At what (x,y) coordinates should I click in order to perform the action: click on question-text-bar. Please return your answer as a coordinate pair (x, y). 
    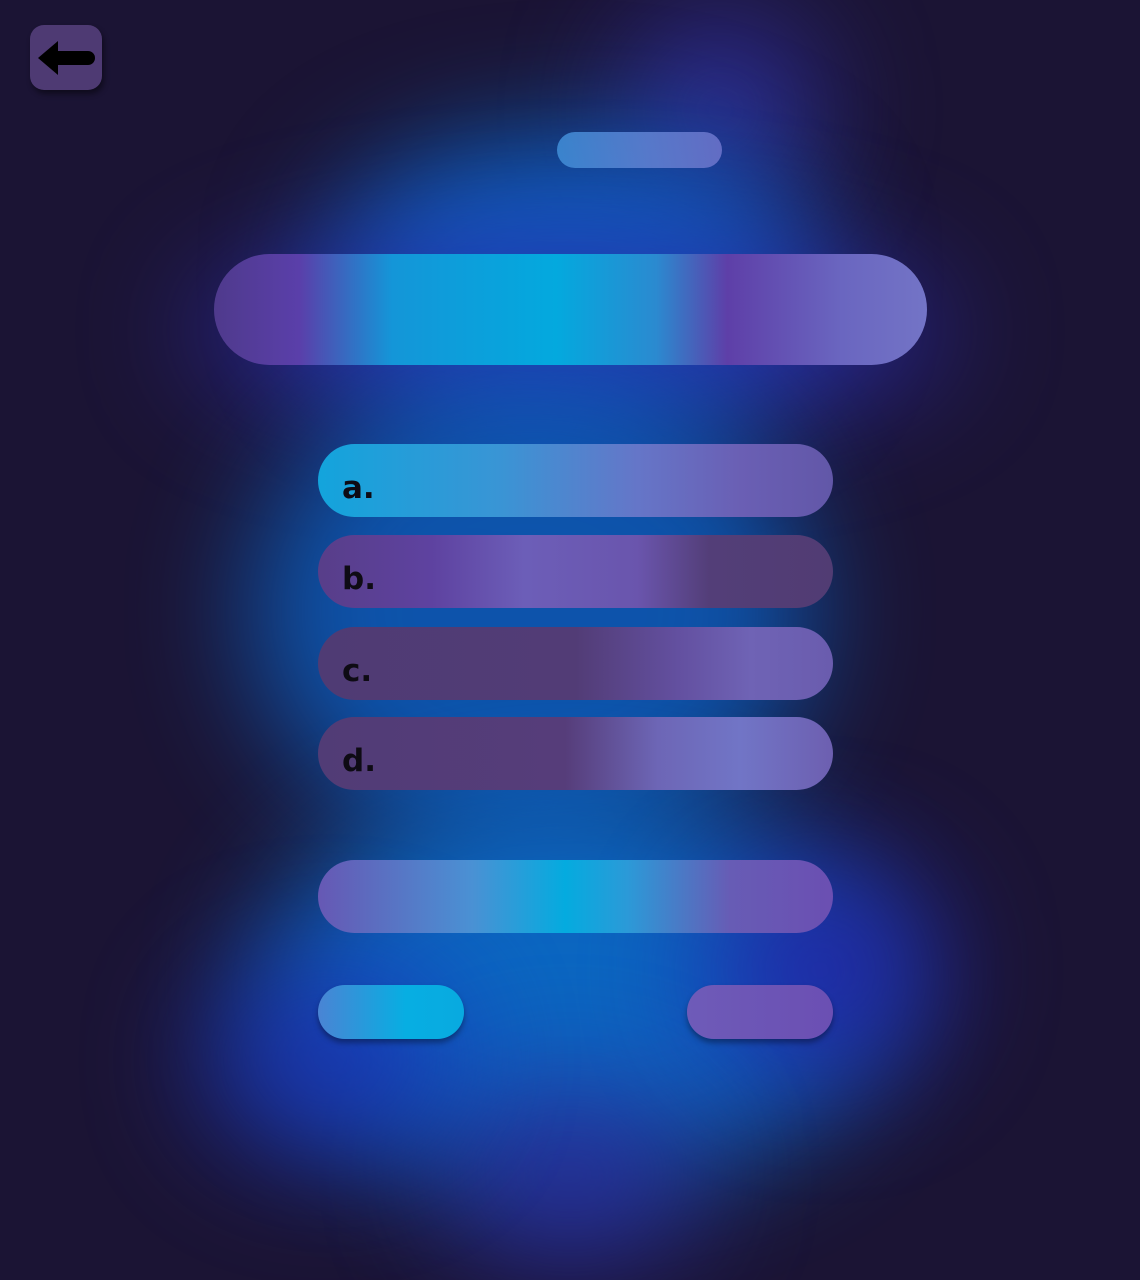
    Looking at the image, I should click on (570, 309).